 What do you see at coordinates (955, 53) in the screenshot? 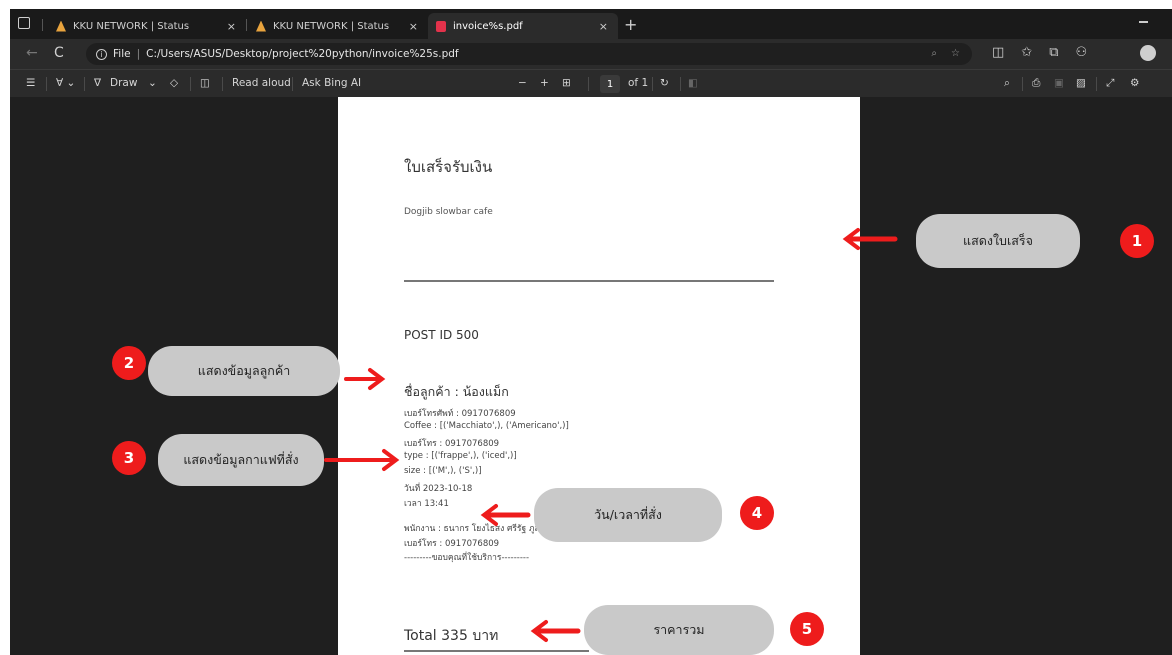
I see `favorite-star-icon: ☆` at bounding box center [955, 53].